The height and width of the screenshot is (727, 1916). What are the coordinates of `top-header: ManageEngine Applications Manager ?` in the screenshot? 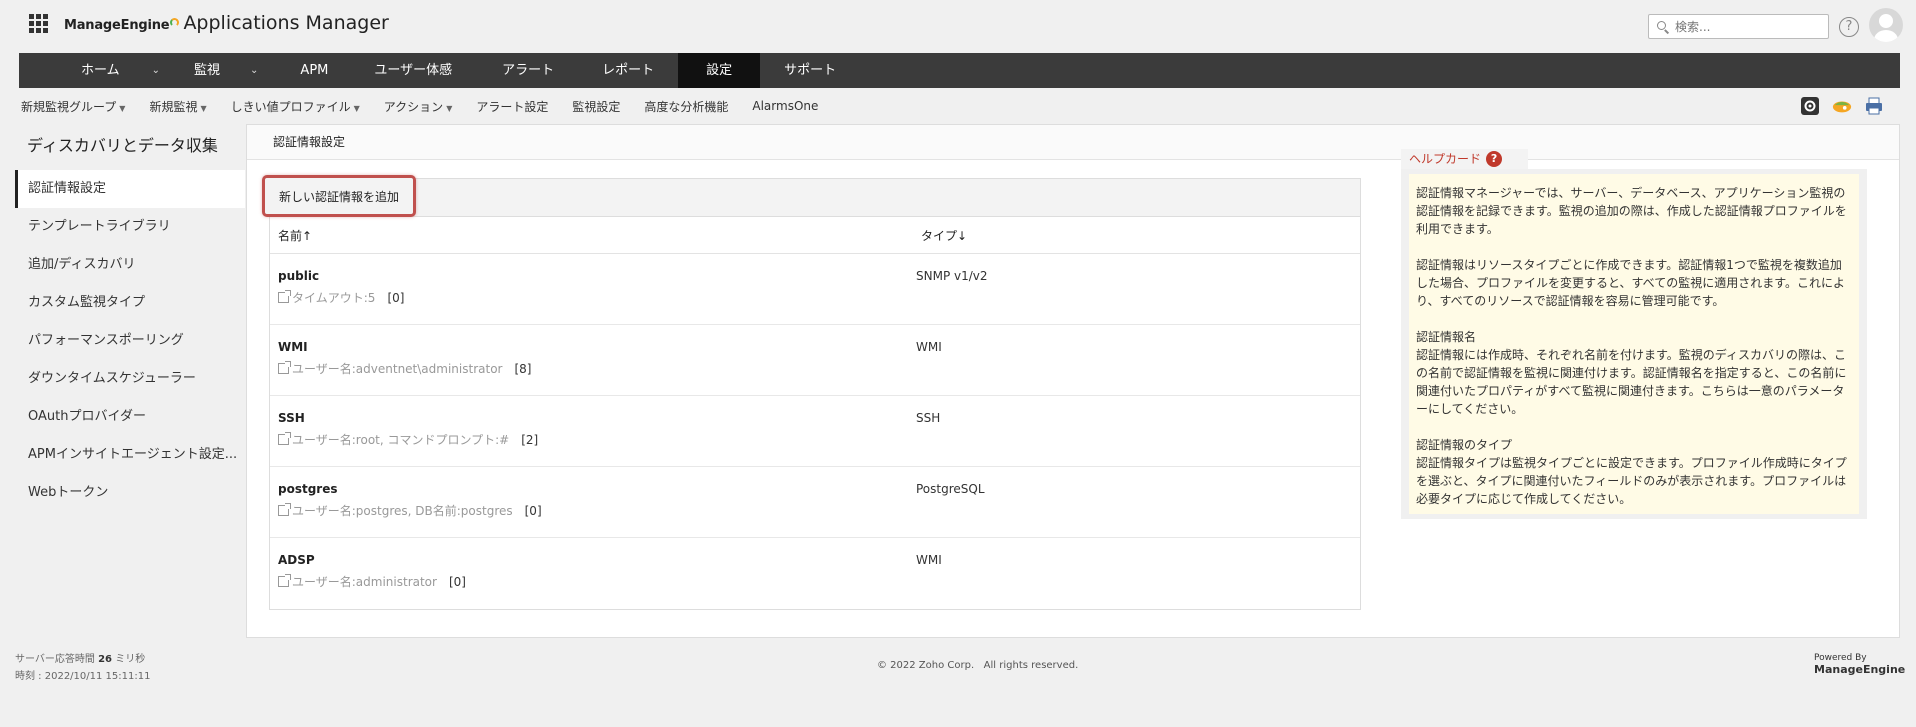 It's located at (958, 26).